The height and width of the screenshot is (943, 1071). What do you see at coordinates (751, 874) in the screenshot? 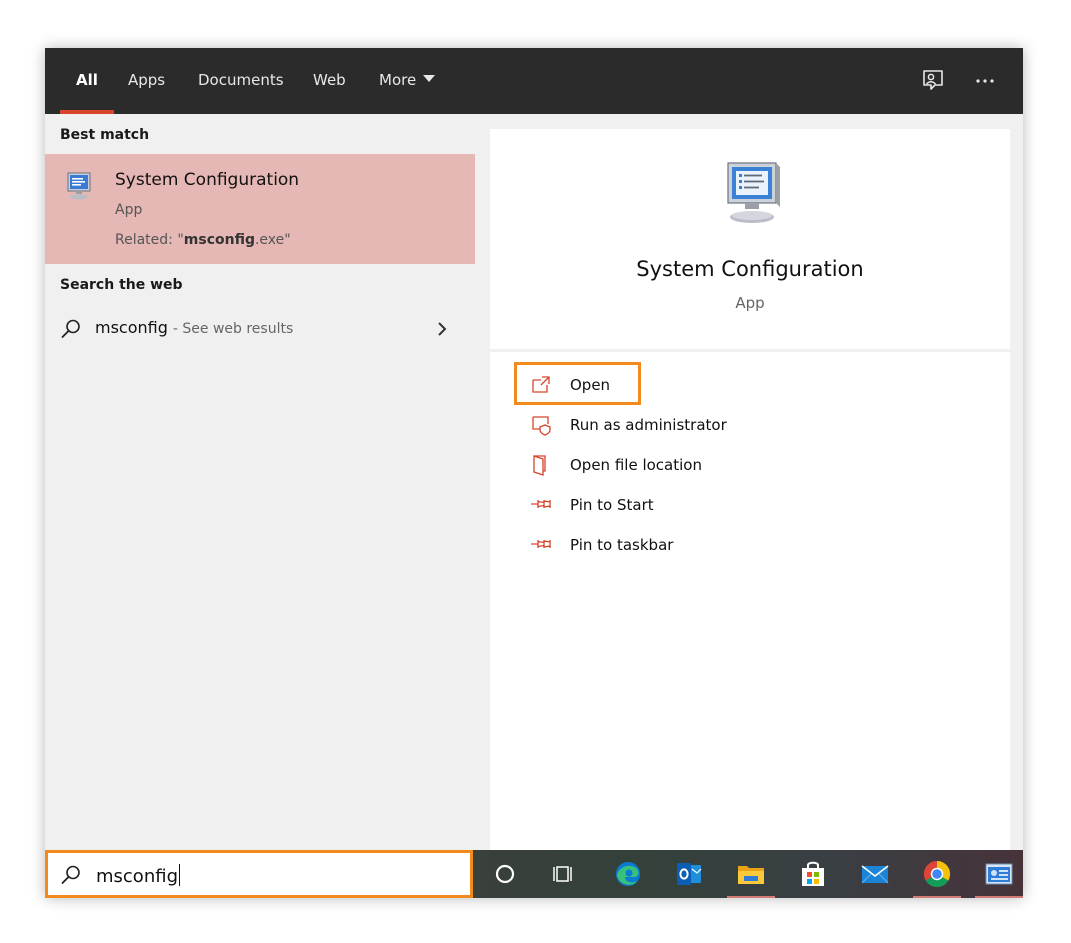
I see `file-explorer-icon` at bounding box center [751, 874].